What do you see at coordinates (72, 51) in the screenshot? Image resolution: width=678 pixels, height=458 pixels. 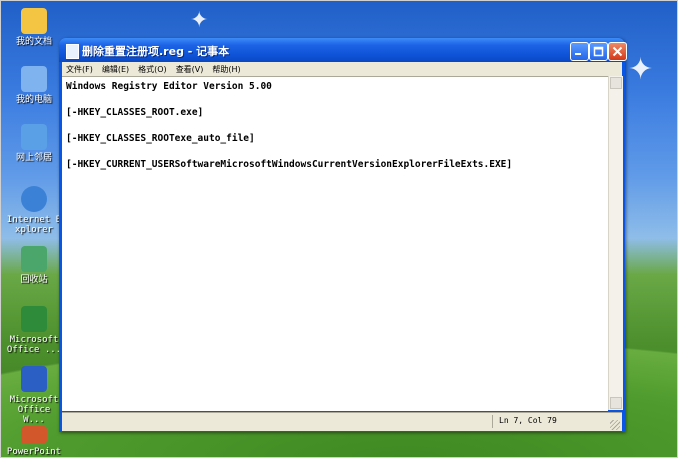 I see `notepad-icon` at bounding box center [72, 51].